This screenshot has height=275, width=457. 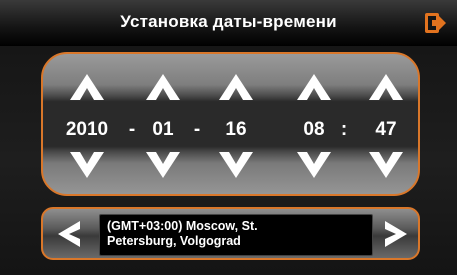 I want to click on year-down-arrow-icon, so click(x=87, y=165).